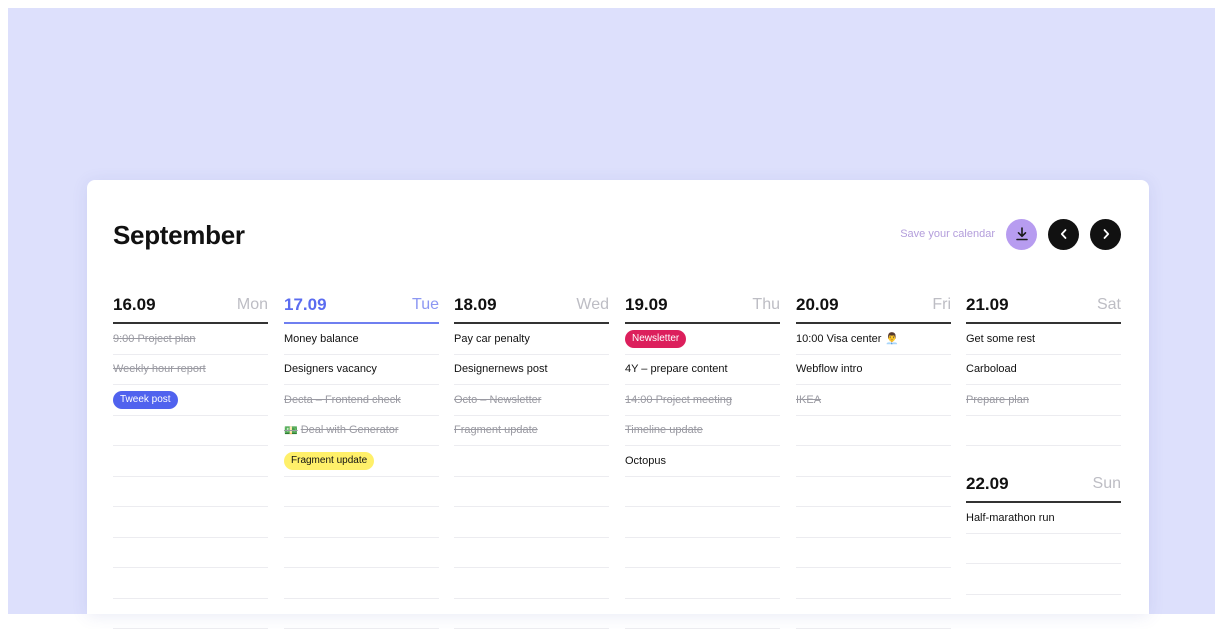 The image size is (1215, 629). Describe the element at coordinates (947, 234) in the screenshot. I see `save-calendar-link: Save your calendar` at that location.